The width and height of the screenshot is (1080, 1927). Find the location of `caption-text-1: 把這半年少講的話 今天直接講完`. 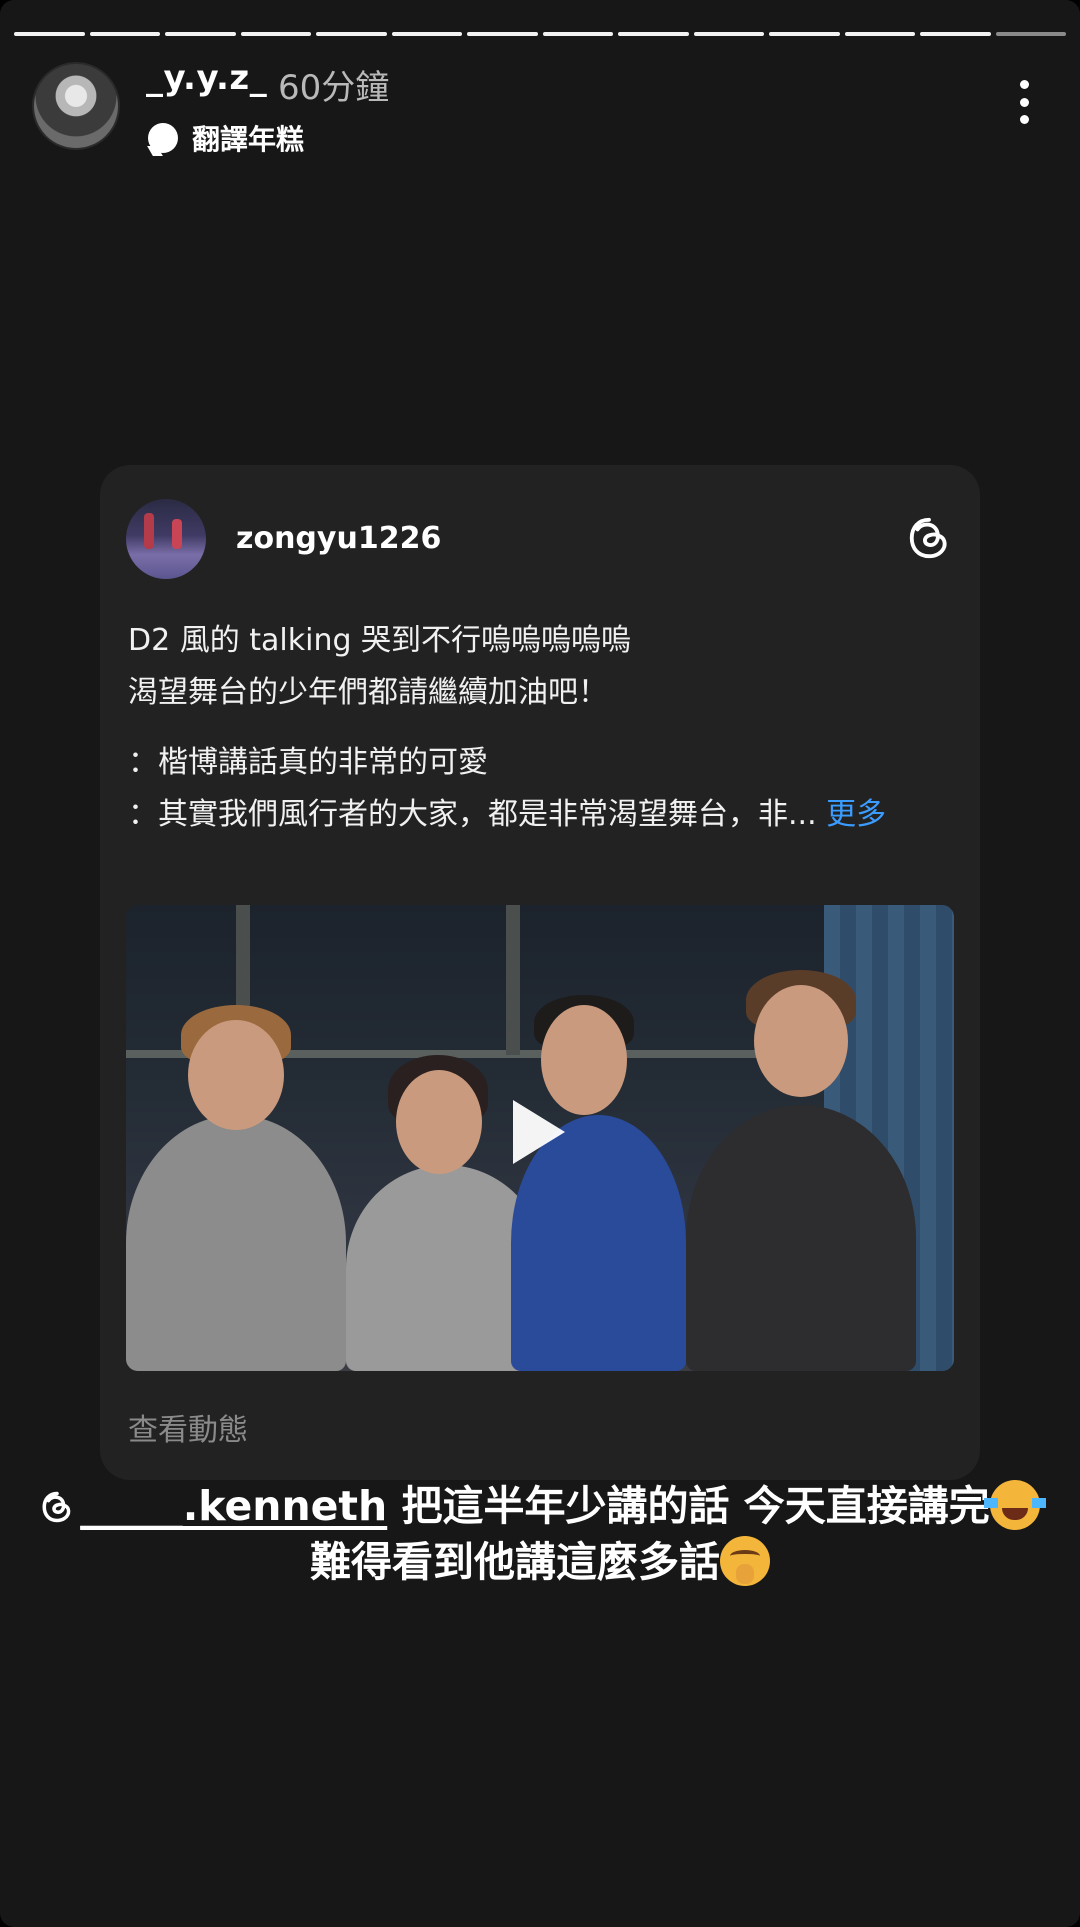

caption-text-1: 把這半年少講的話 今天直接講完 is located at coordinates (695, 1506).